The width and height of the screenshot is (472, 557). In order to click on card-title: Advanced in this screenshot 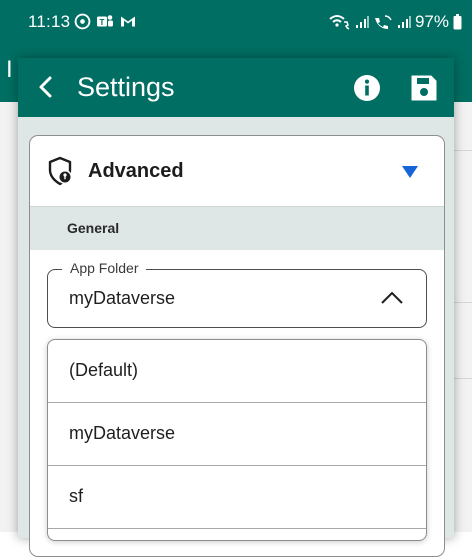, I will do `click(136, 171)`.